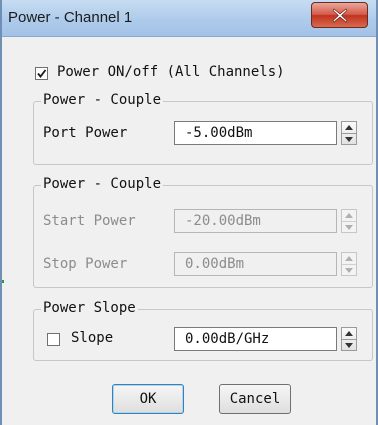 The width and height of the screenshot is (378, 425). What do you see at coordinates (102, 100) in the screenshot?
I see `power-couple-group-title: Power - Couple` at bounding box center [102, 100].